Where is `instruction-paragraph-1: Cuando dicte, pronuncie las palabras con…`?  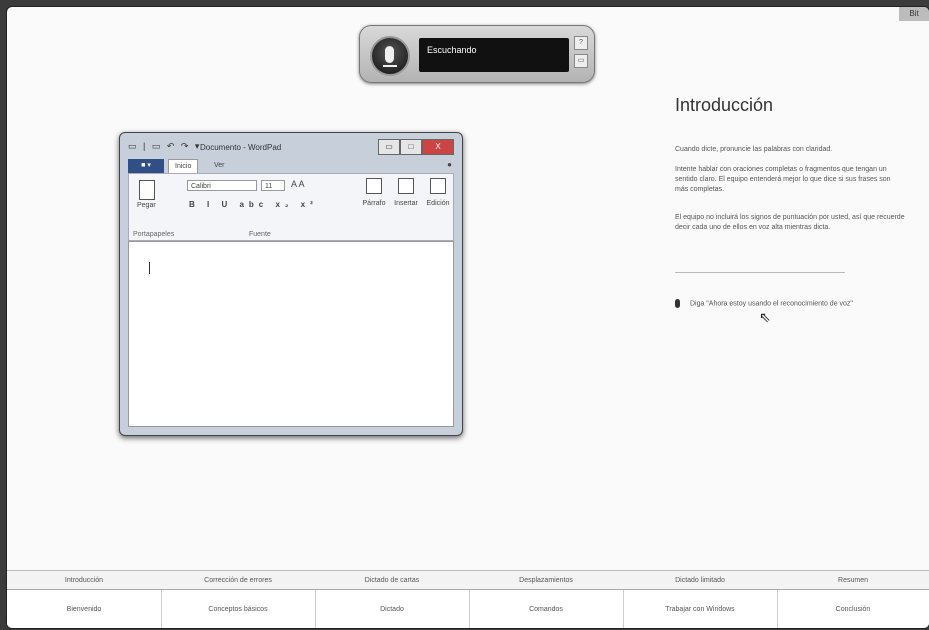 instruction-paragraph-1: Cuando dicte, pronuncie las palabras con… is located at coordinates (754, 149).